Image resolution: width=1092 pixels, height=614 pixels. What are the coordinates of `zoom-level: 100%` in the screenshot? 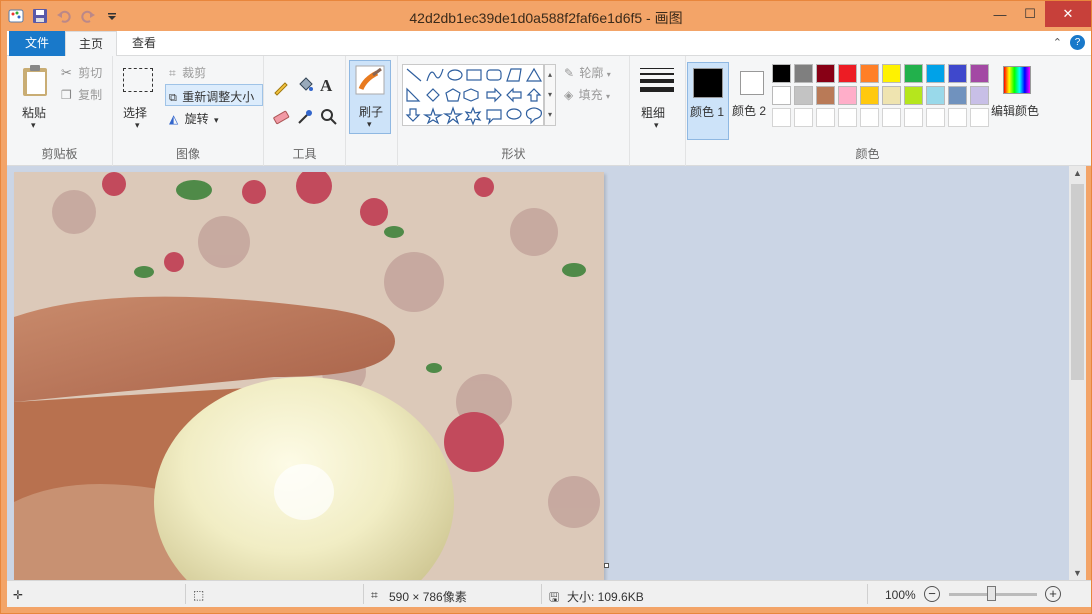 It's located at (900, 595).